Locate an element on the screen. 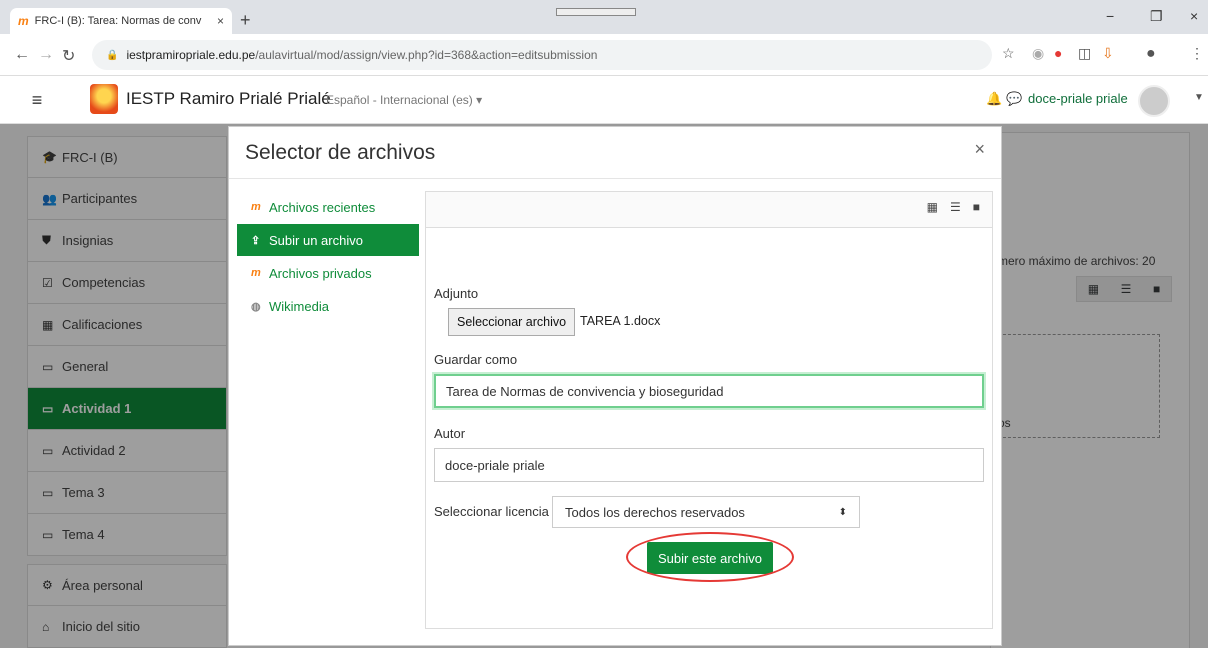 The image size is (1208, 648). repo-private-files: m Archivos privados is located at coordinates (328, 273).